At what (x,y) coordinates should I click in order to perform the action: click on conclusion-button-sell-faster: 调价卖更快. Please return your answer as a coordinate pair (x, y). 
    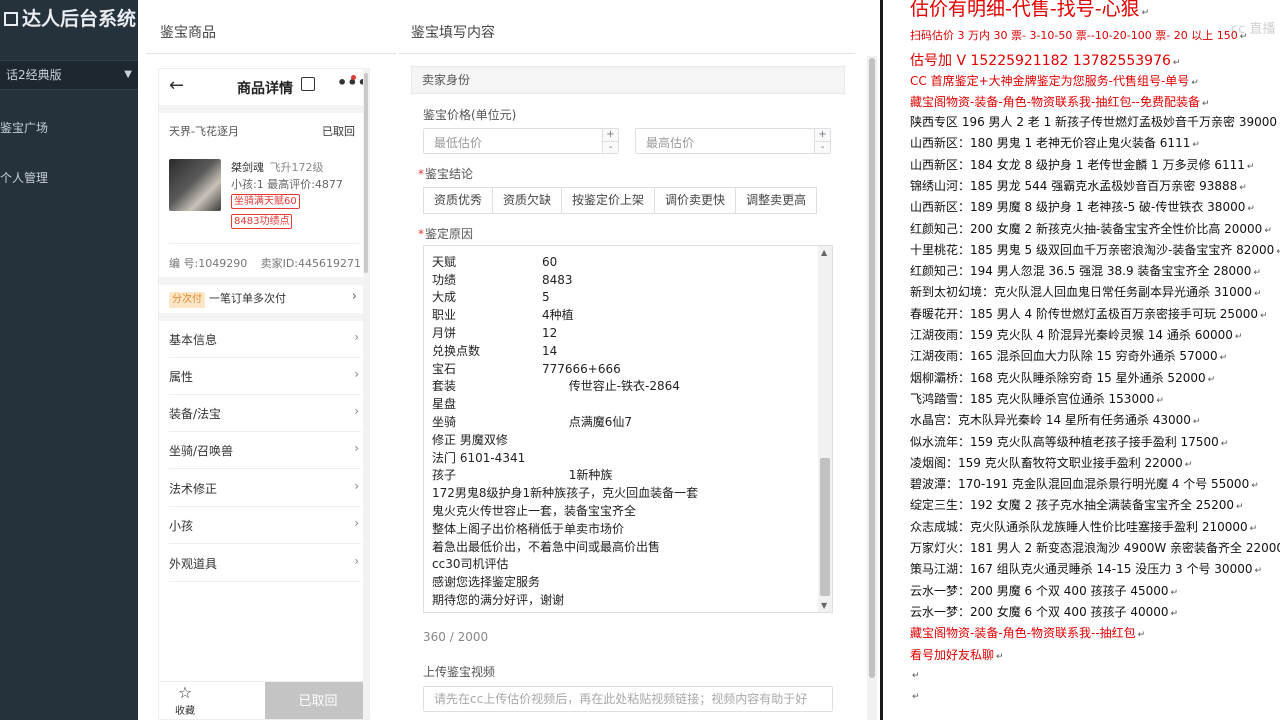
    Looking at the image, I should click on (695, 200).